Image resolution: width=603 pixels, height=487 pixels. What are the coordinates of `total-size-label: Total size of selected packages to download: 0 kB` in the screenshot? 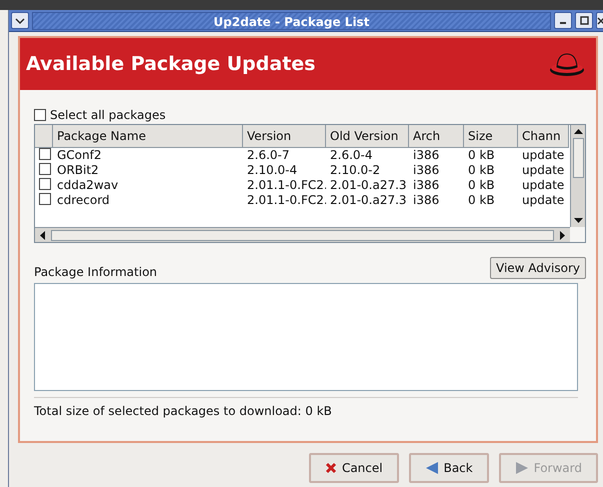 It's located at (183, 411).